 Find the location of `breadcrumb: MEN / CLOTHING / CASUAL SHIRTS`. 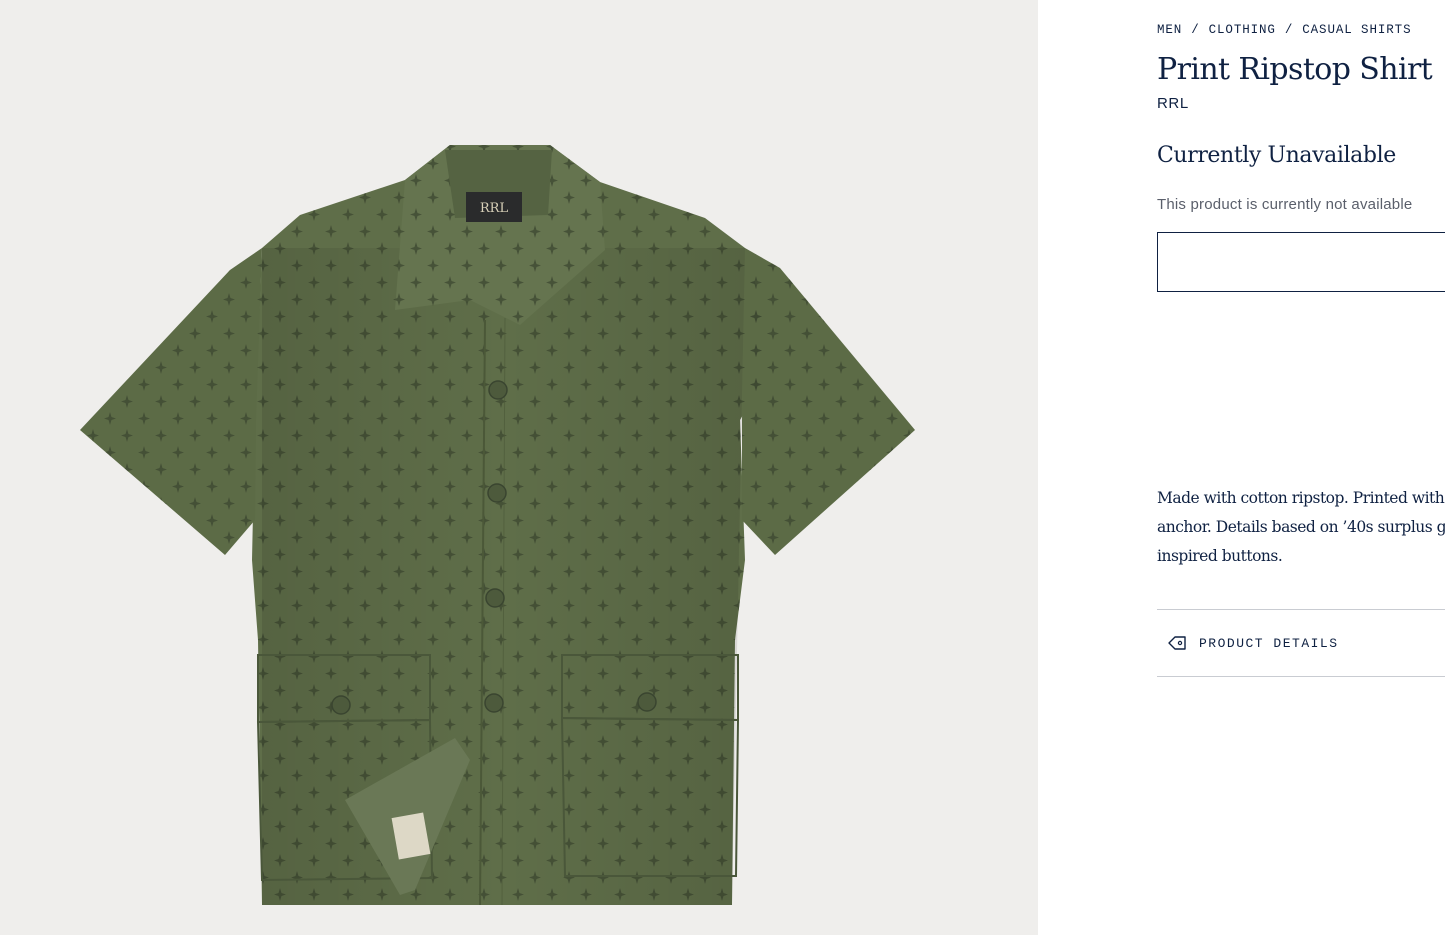

breadcrumb: MEN / CLOTHING / CASUAL SHIRTS is located at coordinates (1284, 30).